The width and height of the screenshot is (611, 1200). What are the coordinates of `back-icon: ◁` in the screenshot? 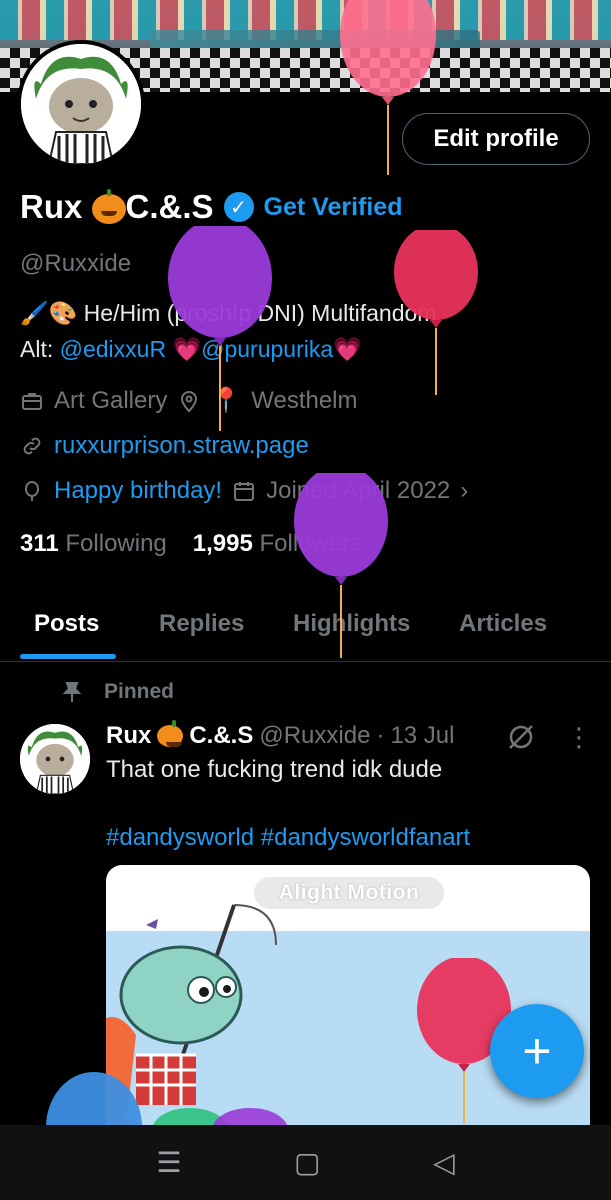 It's located at (444, 1162).